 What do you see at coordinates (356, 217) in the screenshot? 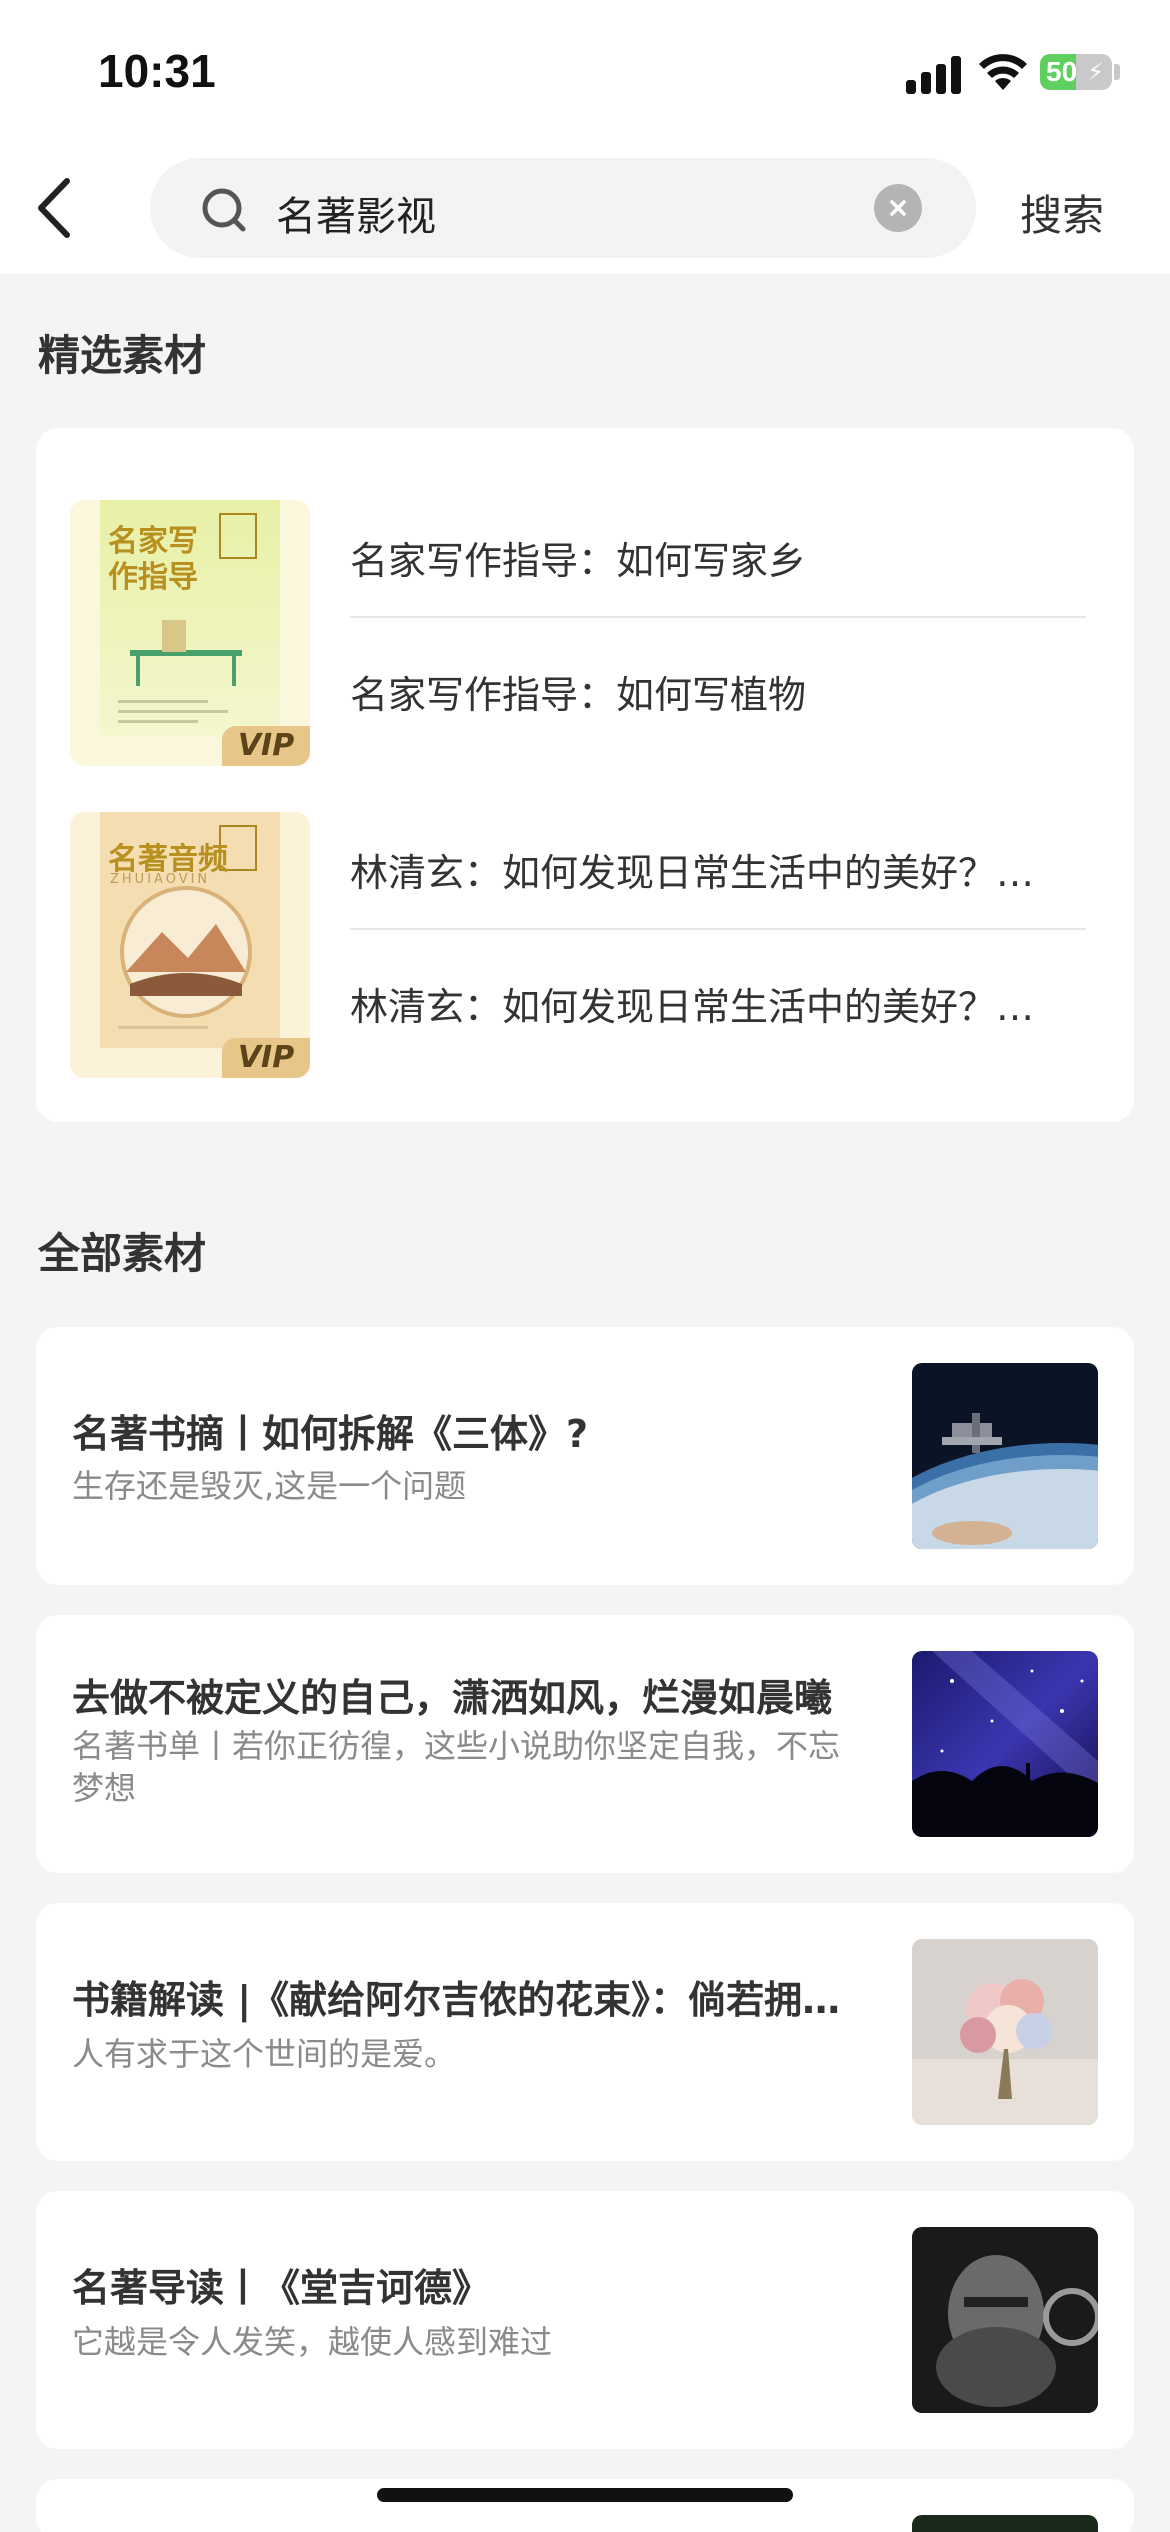
I see `search-query: 名著影视` at bounding box center [356, 217].